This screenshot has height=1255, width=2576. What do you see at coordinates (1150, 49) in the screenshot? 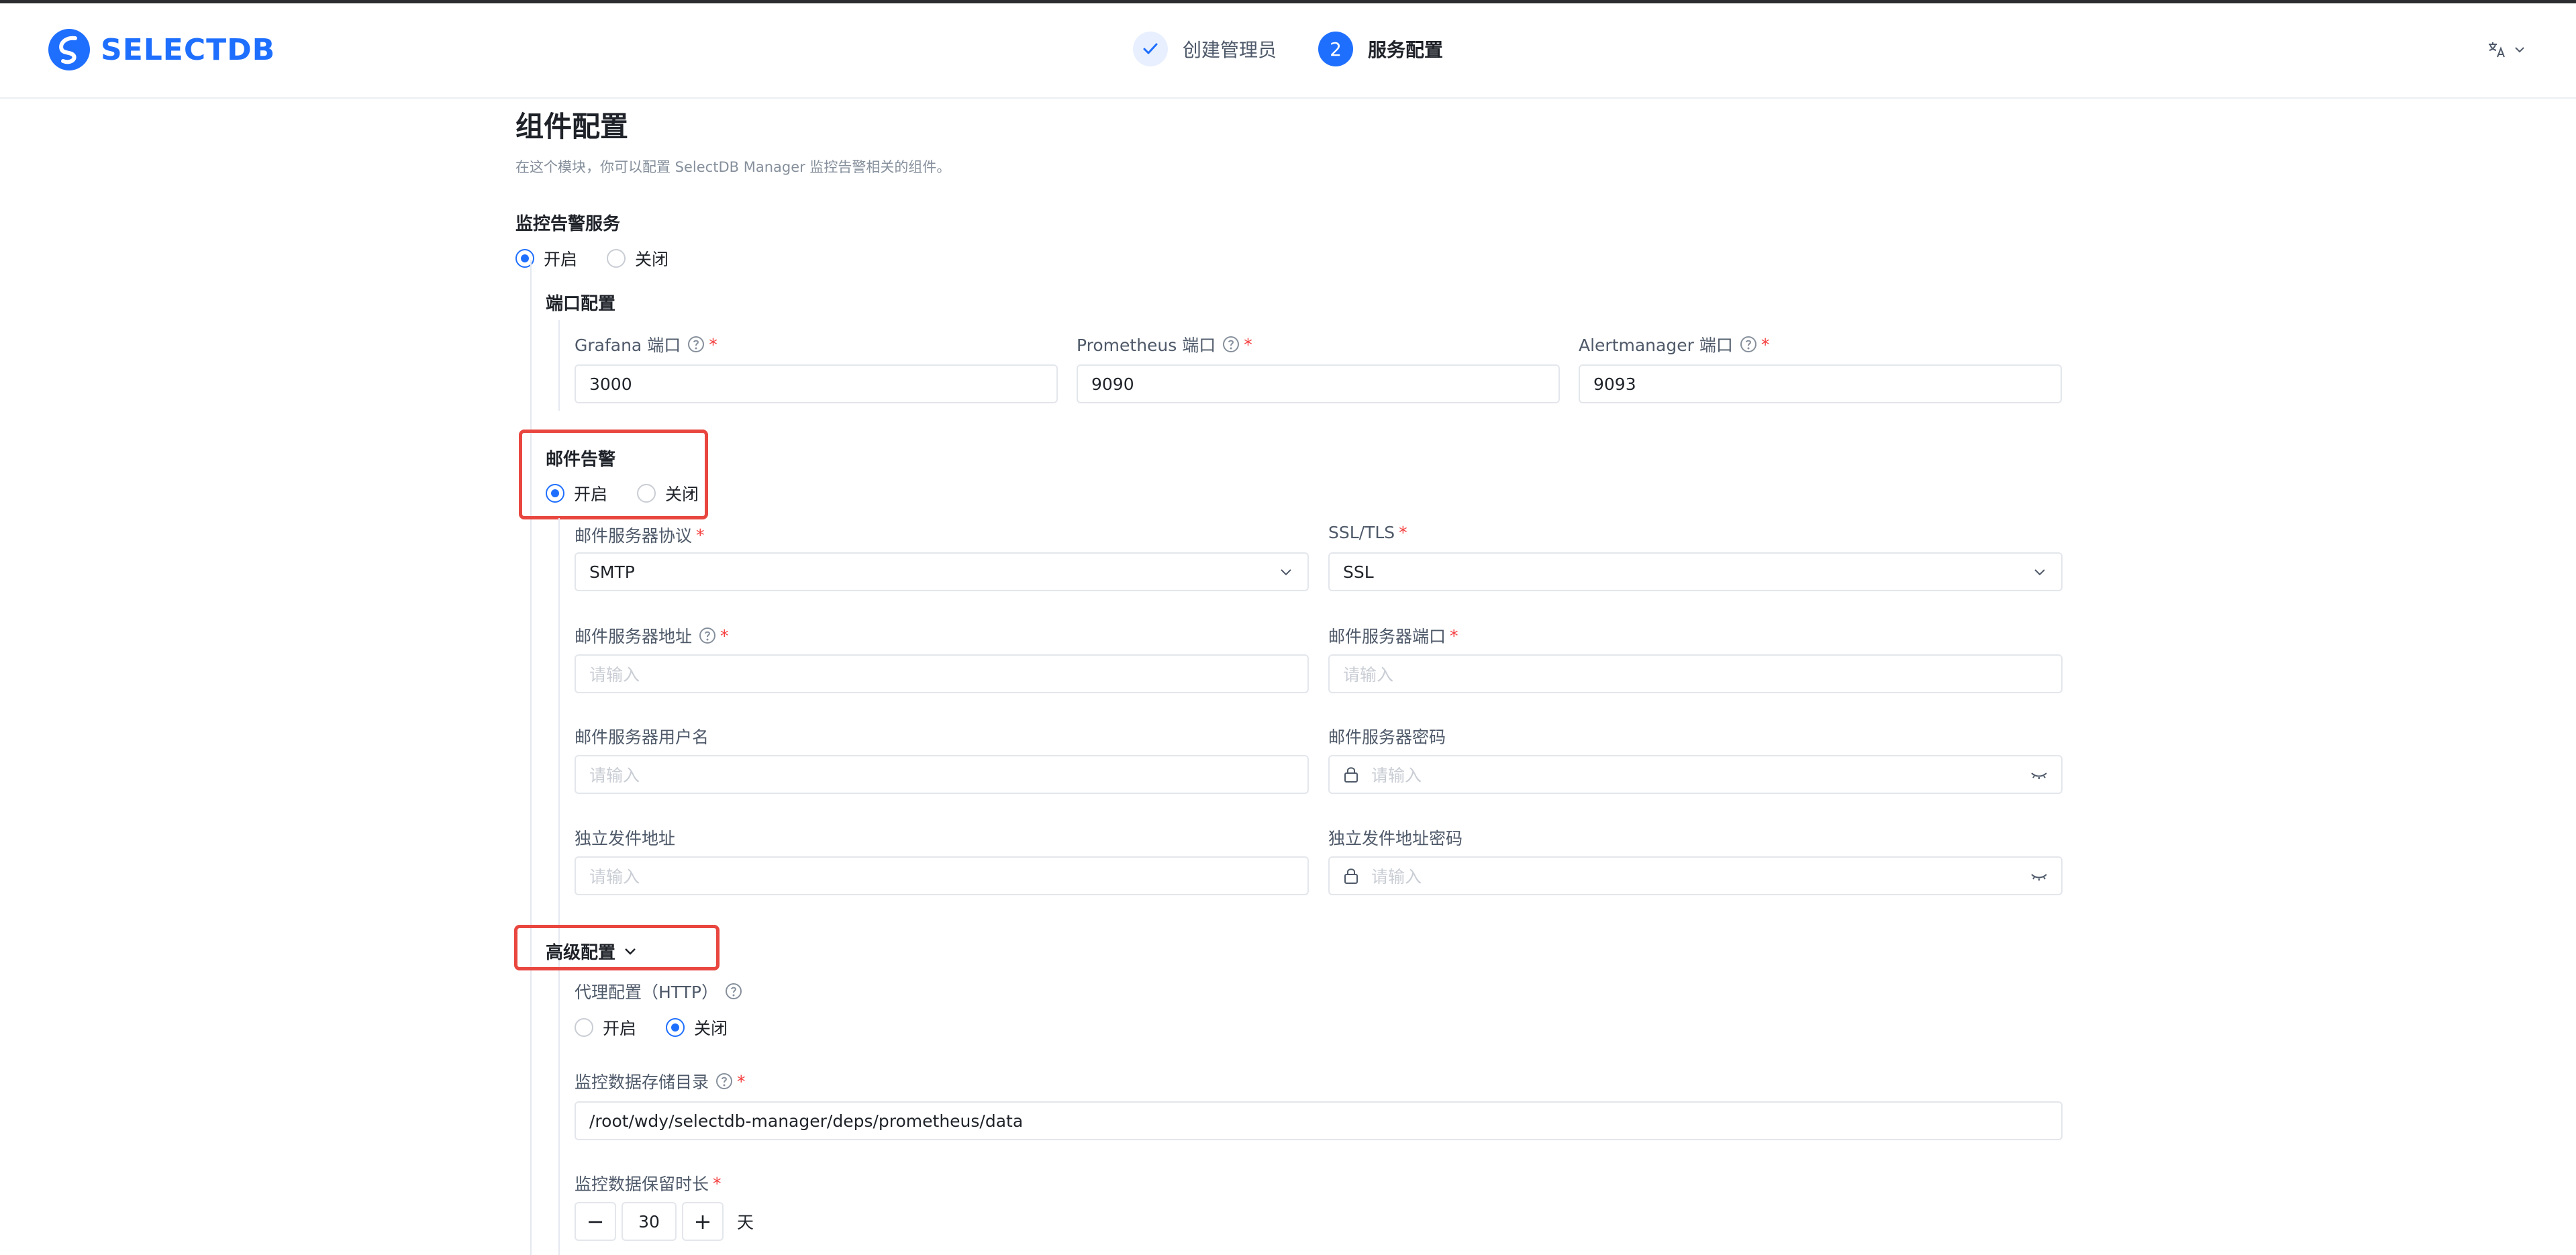
I see `check-icon` at bounding box center [1150, 49].